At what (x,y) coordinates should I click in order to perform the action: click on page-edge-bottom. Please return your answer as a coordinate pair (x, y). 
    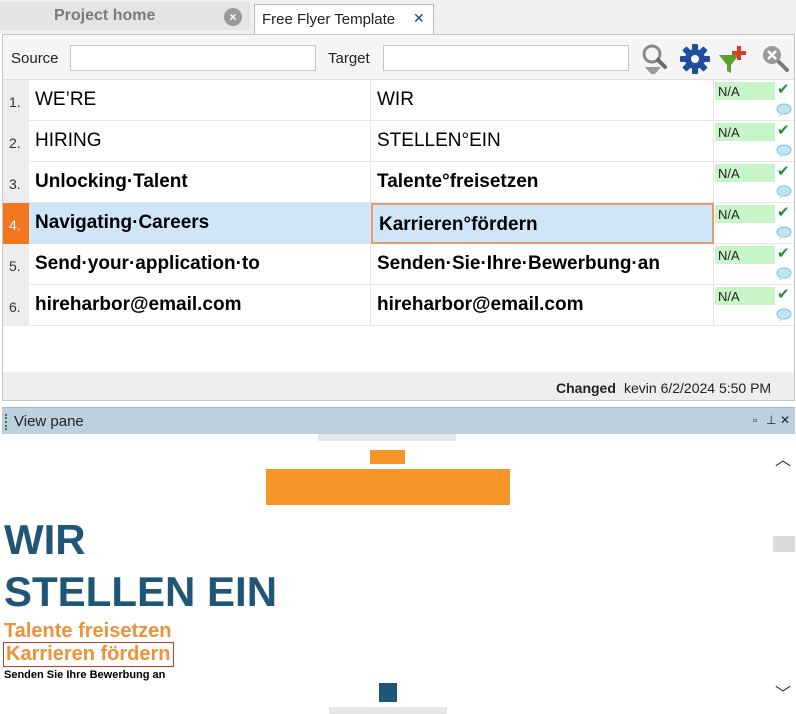
    Looking at the image, I should click on (388, 710).